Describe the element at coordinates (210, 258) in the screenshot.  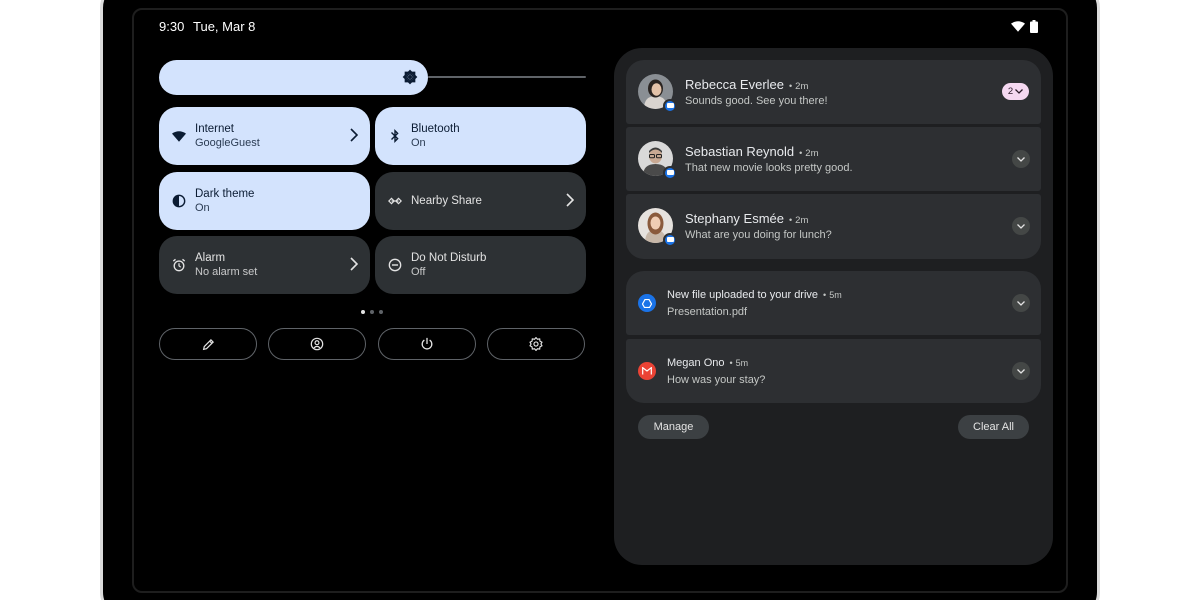
I see `tile-title: Alarm` at that location.